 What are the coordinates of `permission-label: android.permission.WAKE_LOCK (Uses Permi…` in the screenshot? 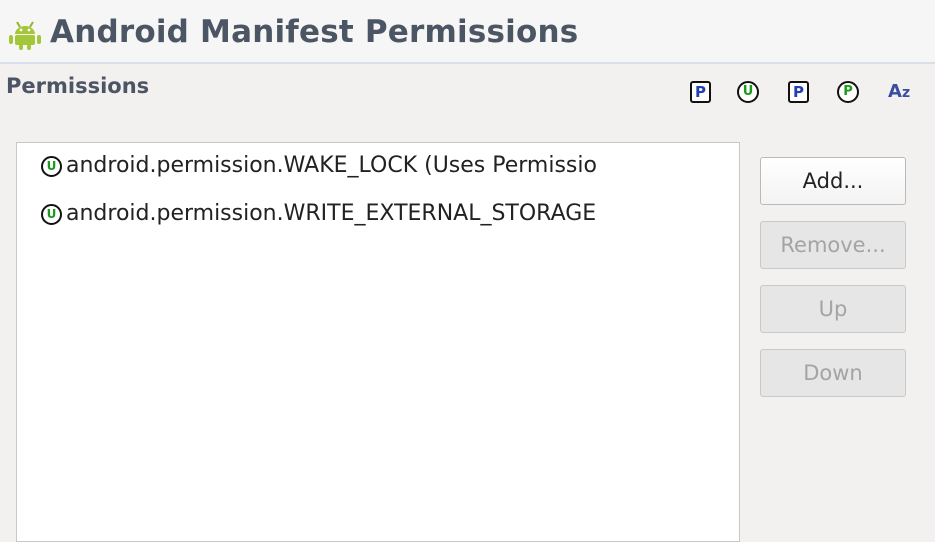 It's located at (331, 165).